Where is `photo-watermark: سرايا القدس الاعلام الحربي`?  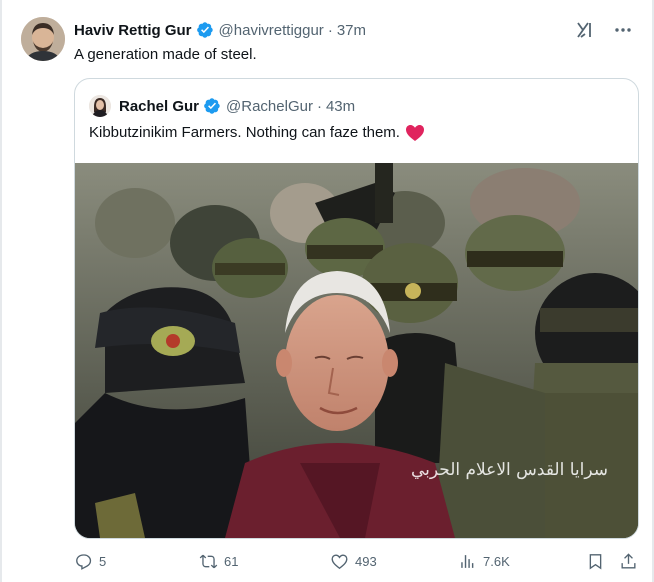
photo-watermark: سرايا القدس الاعلام الحربي is located at coordinates (509, 470).